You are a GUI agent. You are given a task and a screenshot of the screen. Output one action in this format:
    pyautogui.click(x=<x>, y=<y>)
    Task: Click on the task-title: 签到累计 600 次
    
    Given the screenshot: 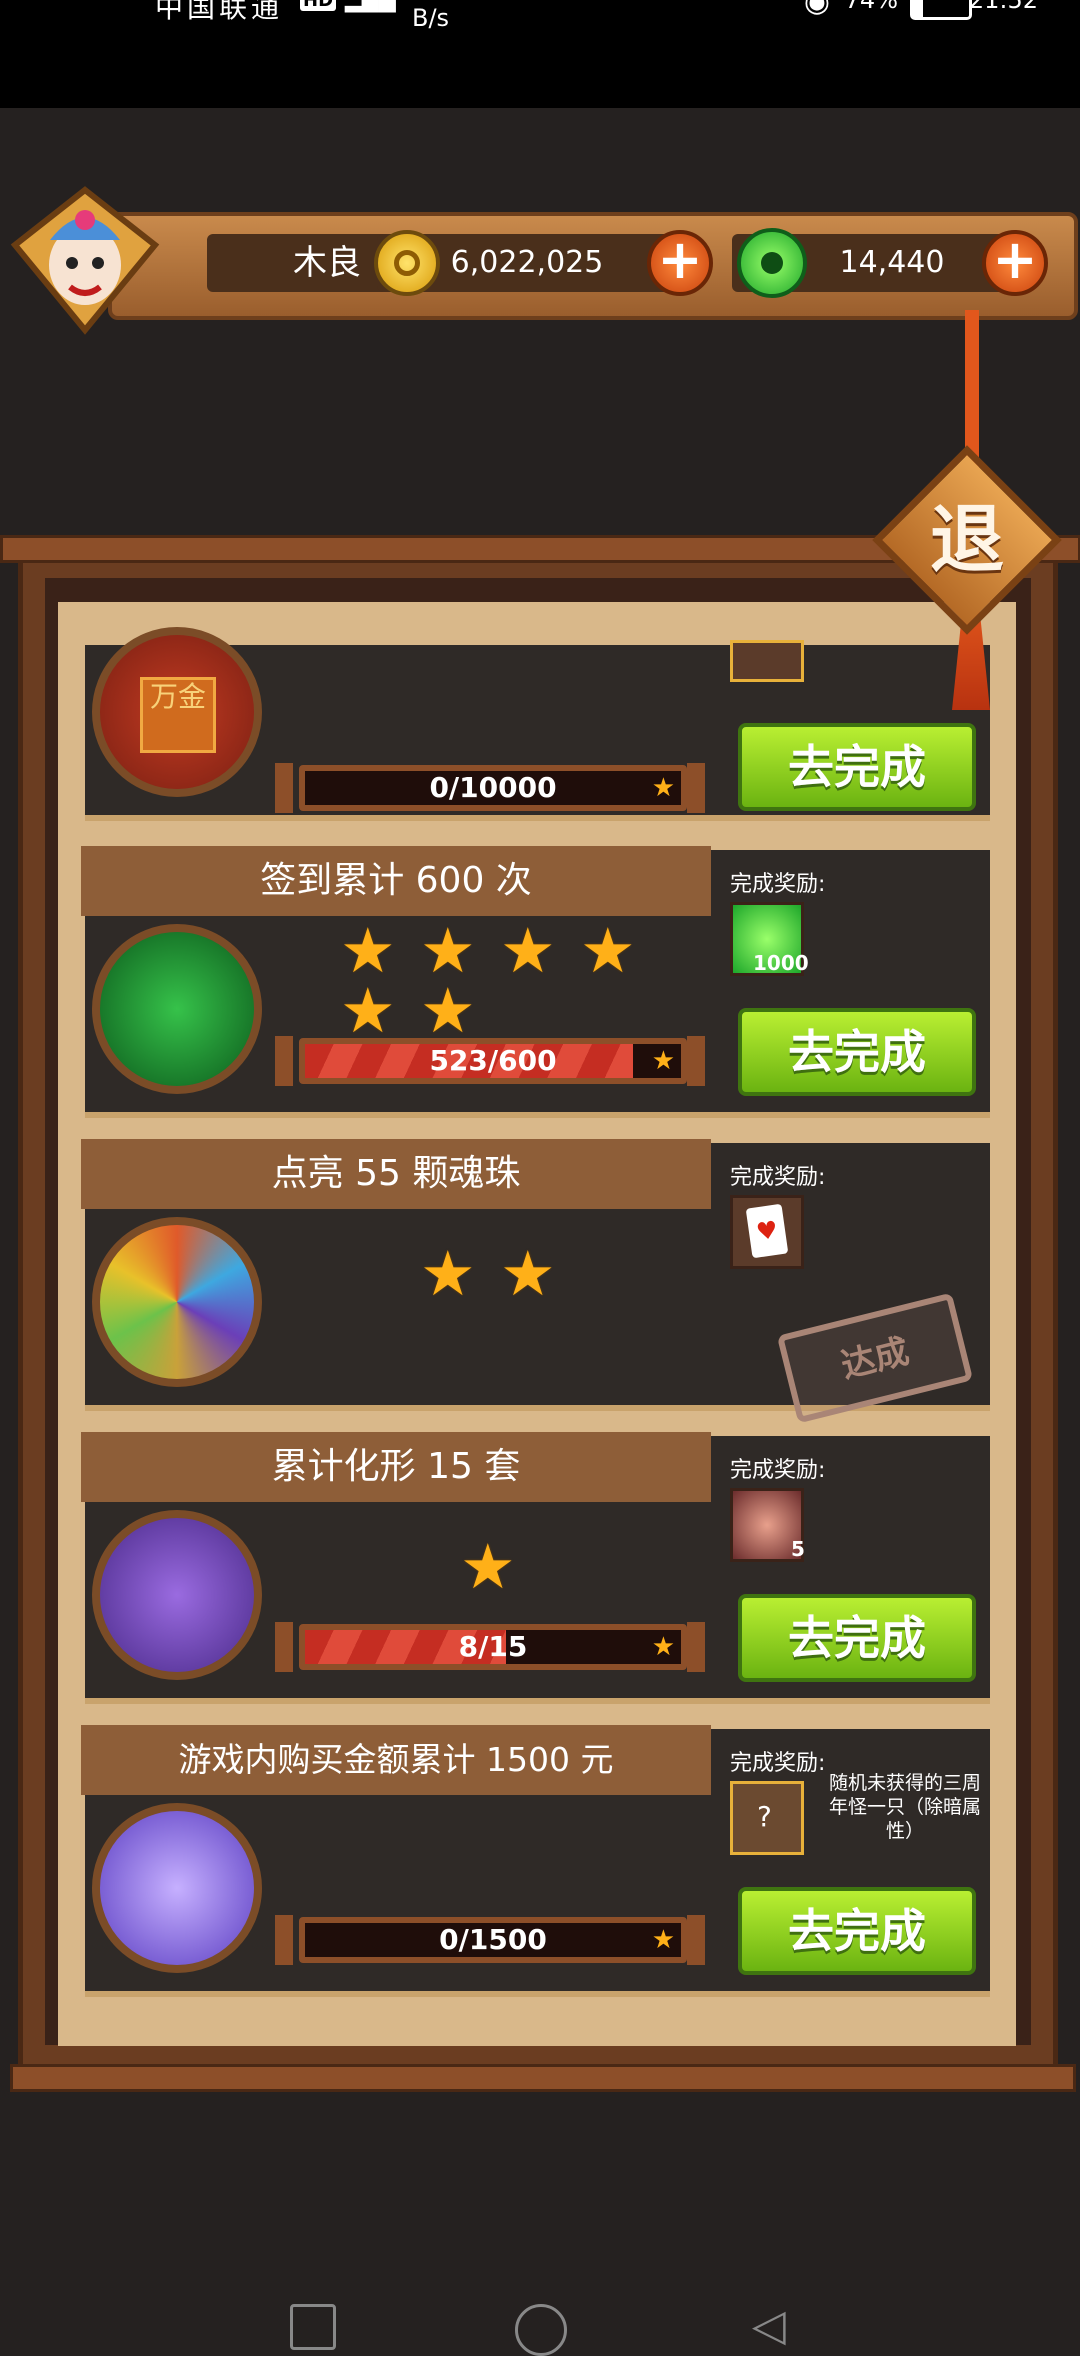 What is the action you would take?
    pyautogui.click(x=396, y=881)
    